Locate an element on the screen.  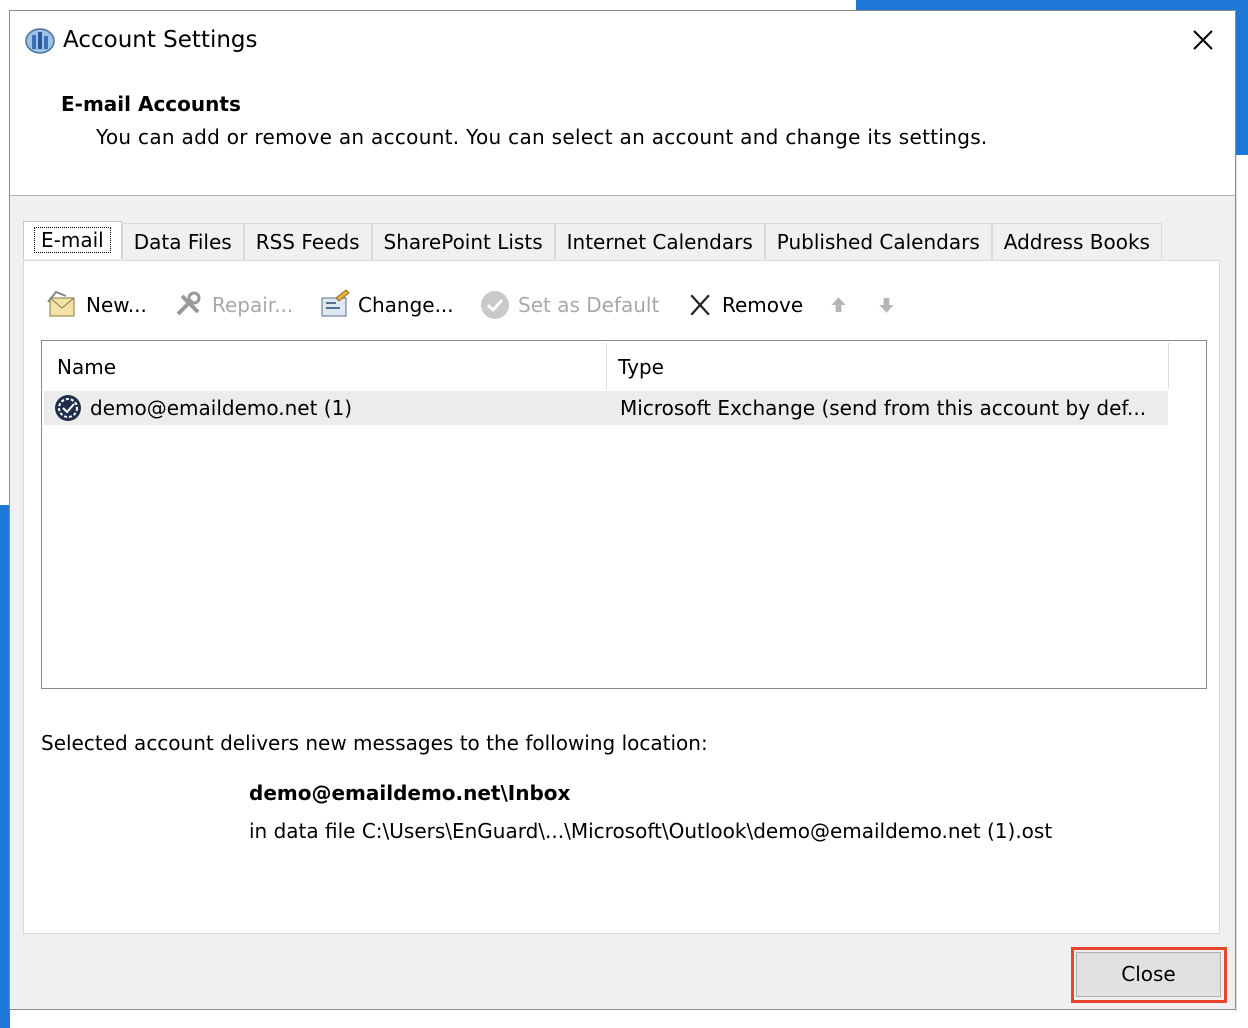
arrow-down-icon is located at coordinates (886, 305).